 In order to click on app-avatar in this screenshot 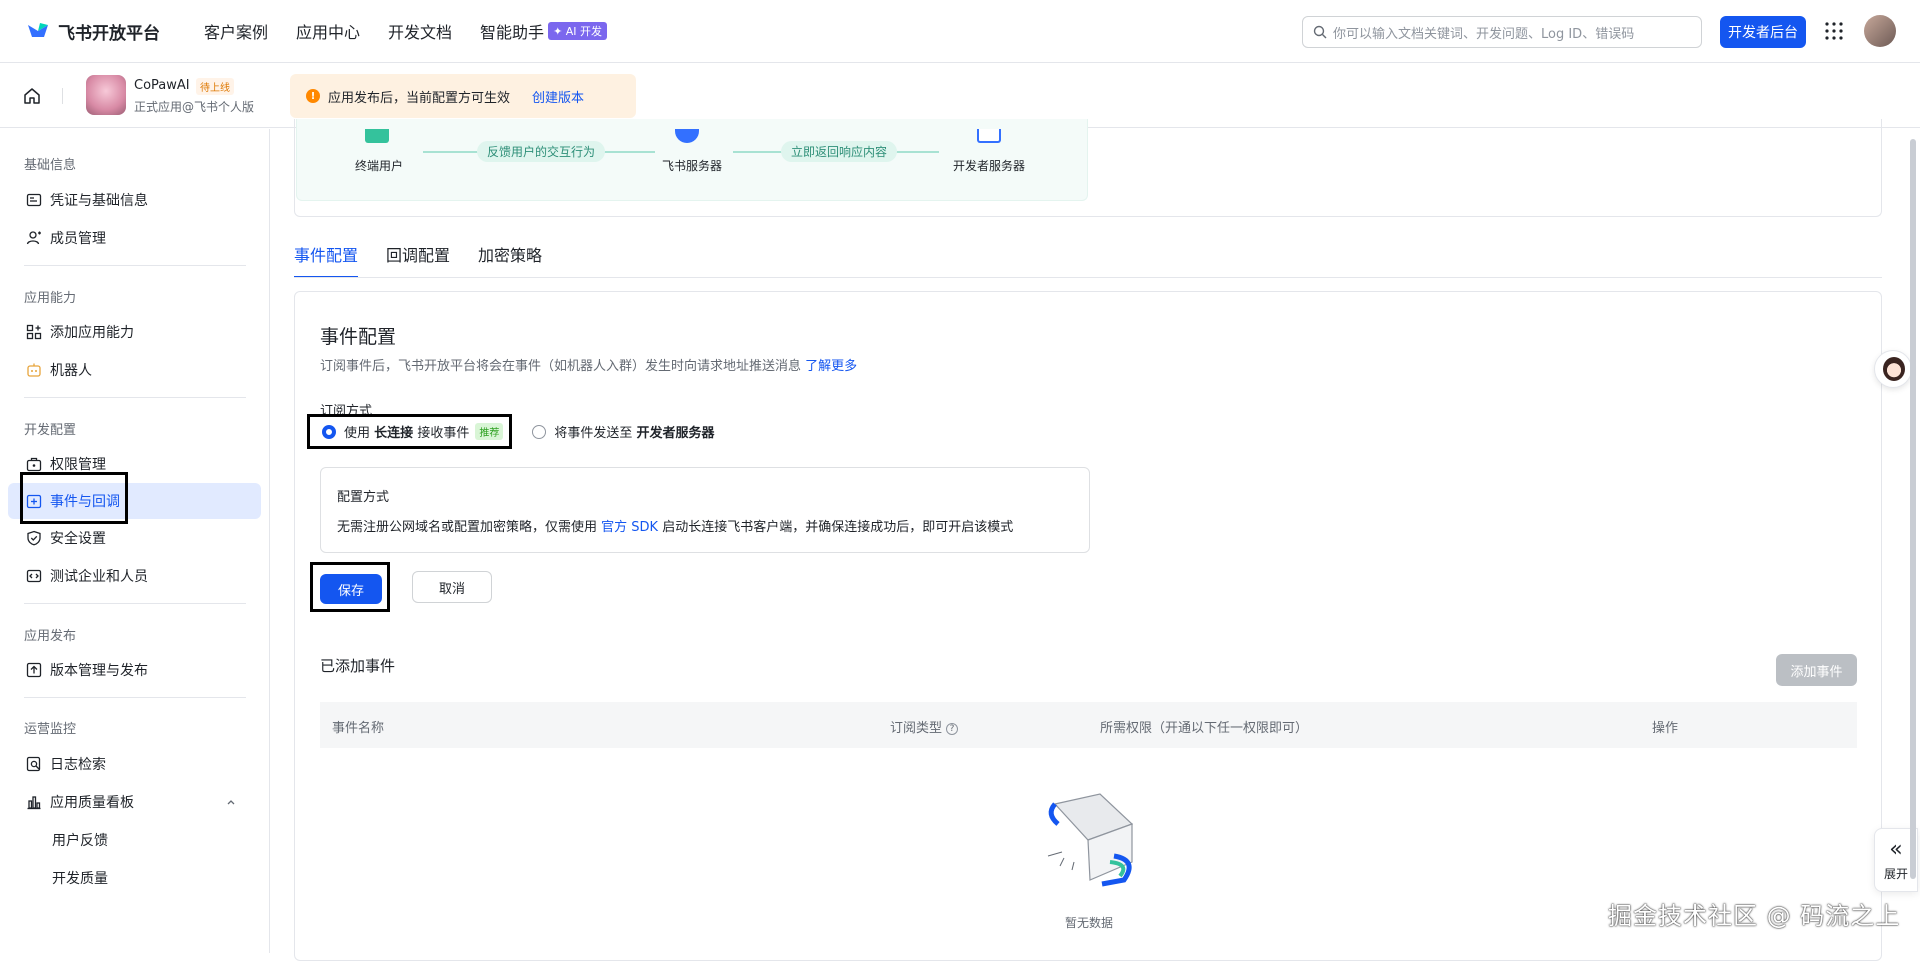, I will do `click(106, 95)`.